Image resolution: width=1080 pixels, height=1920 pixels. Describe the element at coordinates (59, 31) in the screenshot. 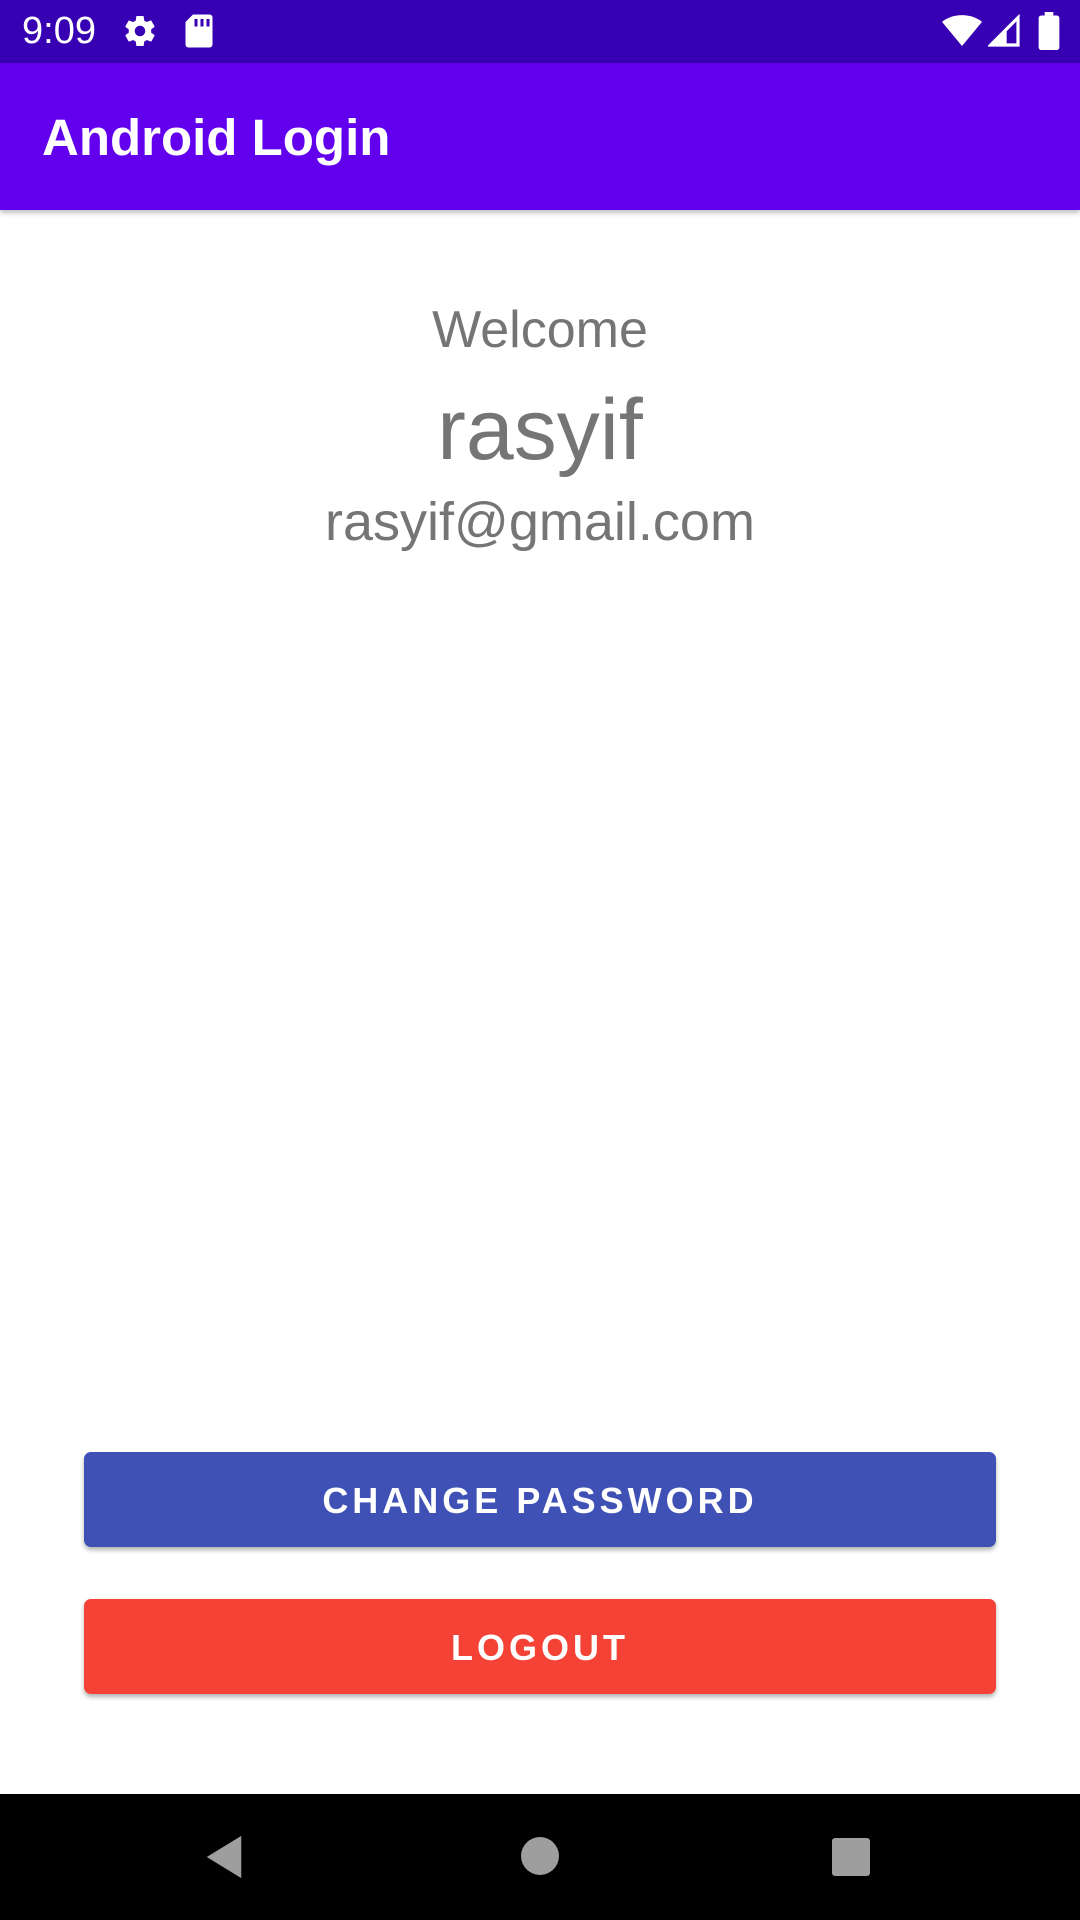

I see `status-time: 9:09` at that location.